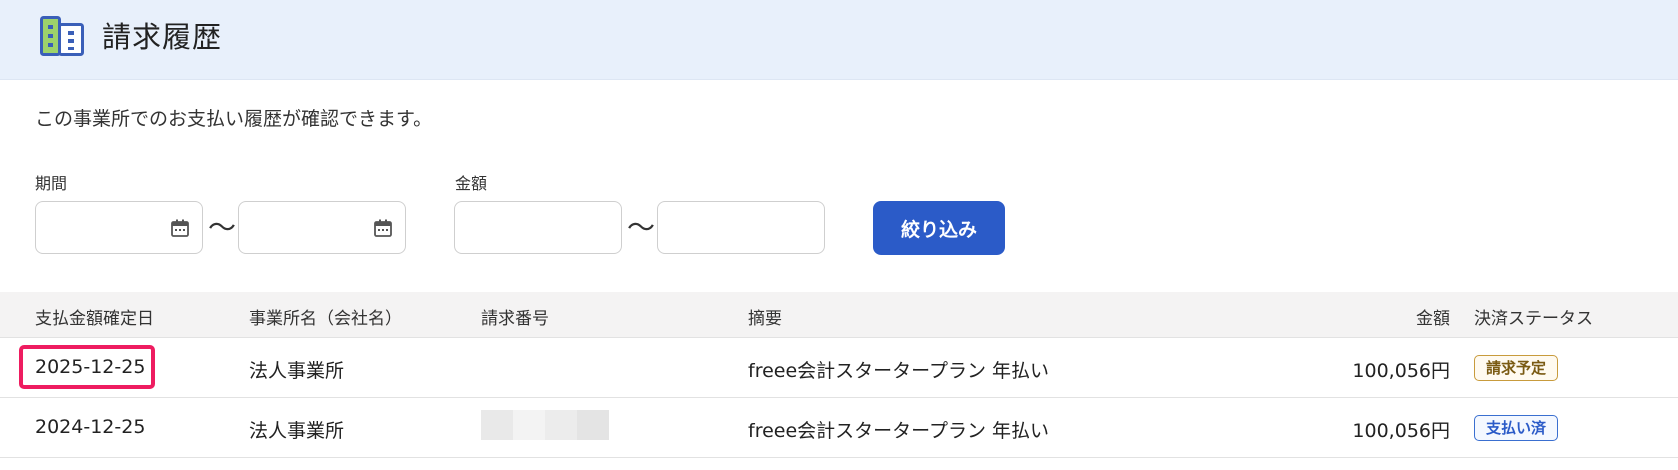  Describe the element at coordinates (471, 183) in the screenshot. I see `amount-label: 金額` at that location.